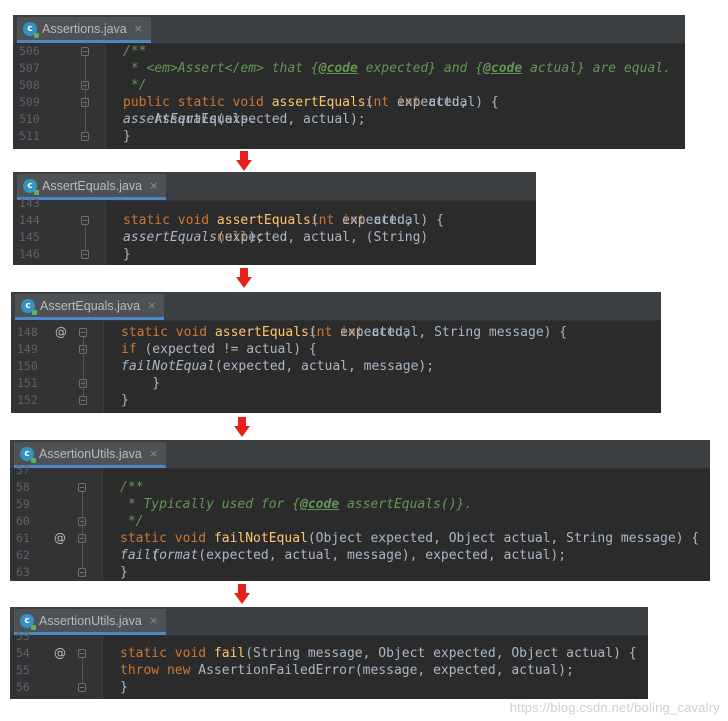 Image resolution: width=728 pixels, height=721 pixels. I want to click on code-line: 58 /**, so click(360, 487).